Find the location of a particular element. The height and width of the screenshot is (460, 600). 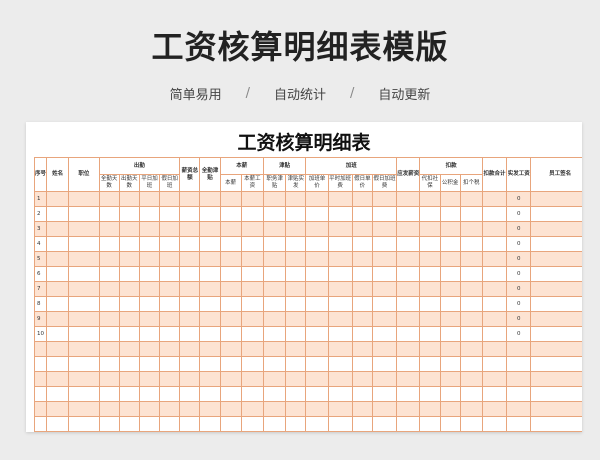

row-seq-cell: 10 is located at coordinates (40, 334).